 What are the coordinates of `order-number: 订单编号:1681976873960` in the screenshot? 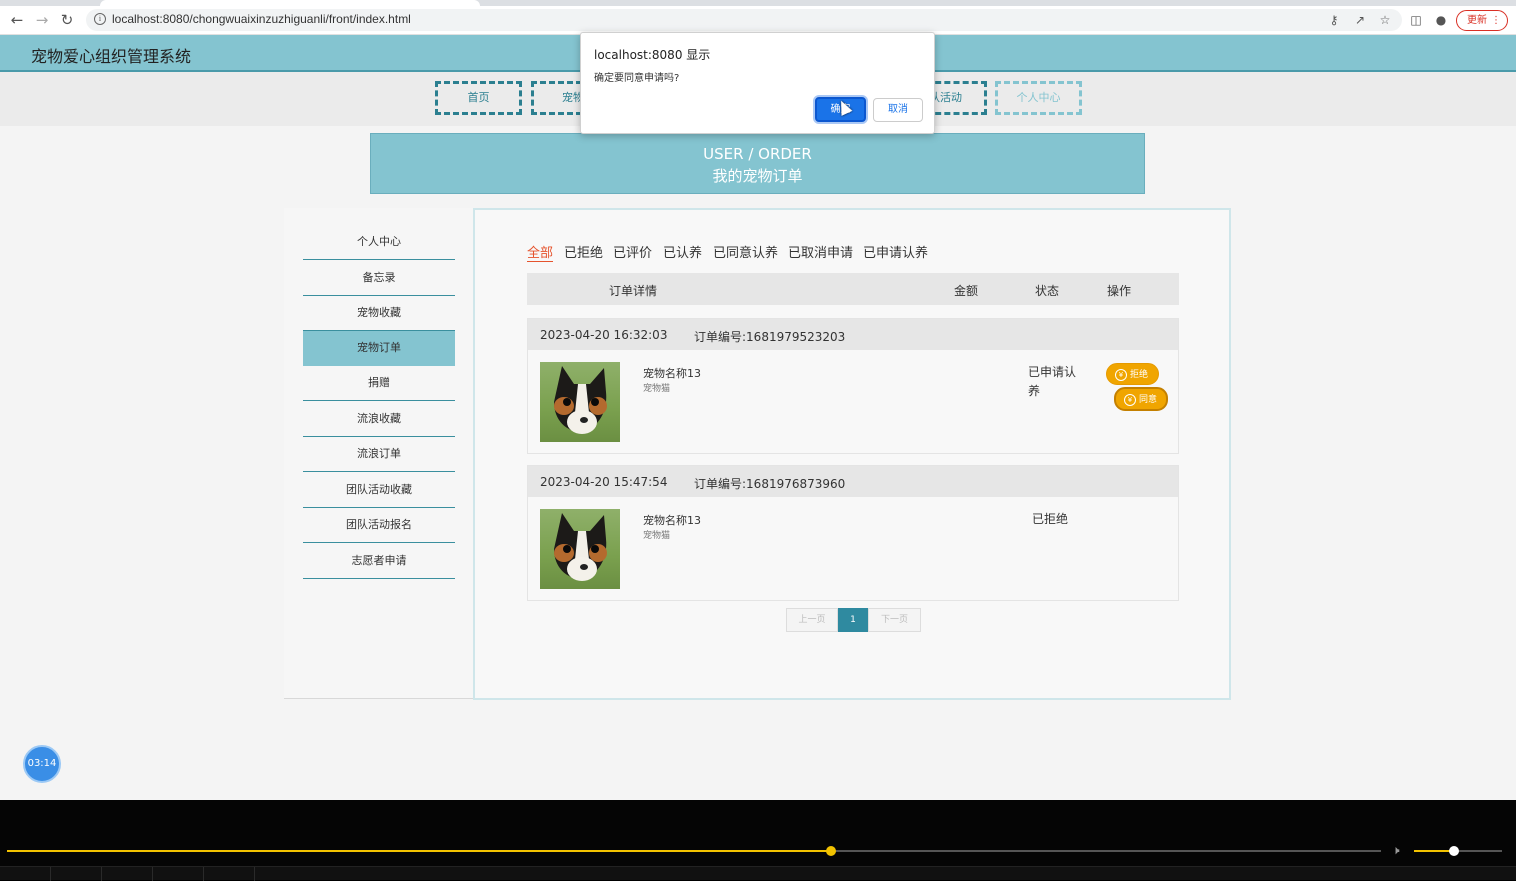 It's located at (770, 484).